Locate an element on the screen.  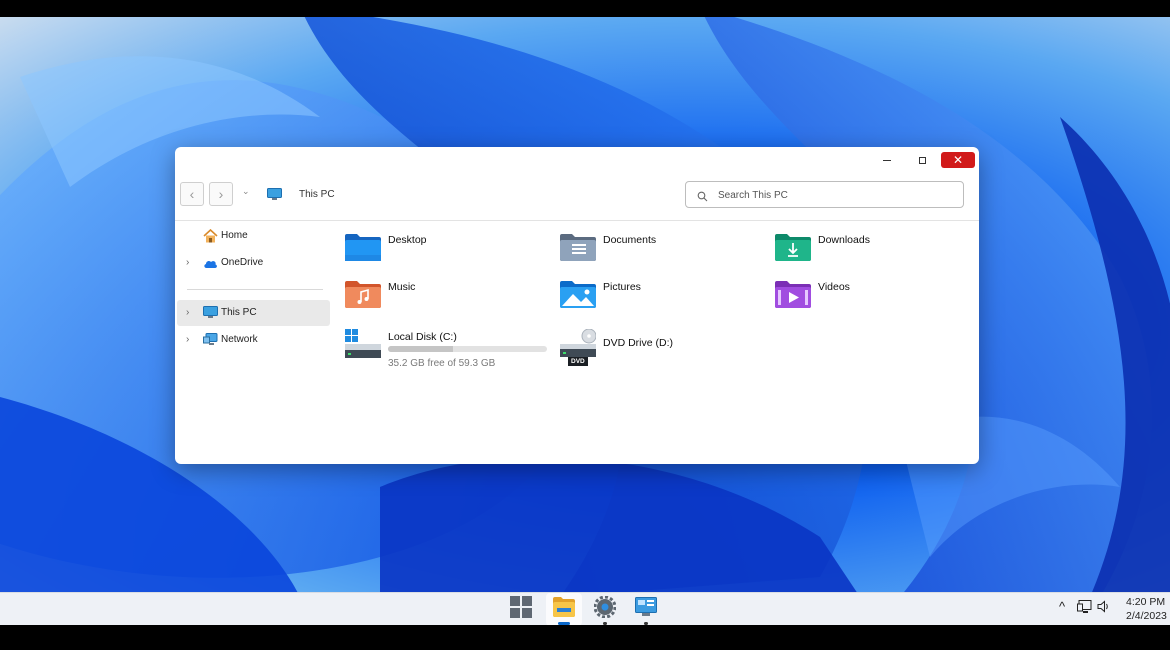
sidebar-item-label: Home is located at coordinates (234, 235).